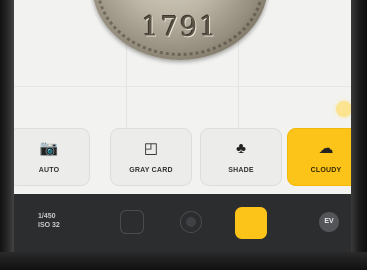  I want to click on wb-option-auto: 📷 AUTO, so click(49, 157).